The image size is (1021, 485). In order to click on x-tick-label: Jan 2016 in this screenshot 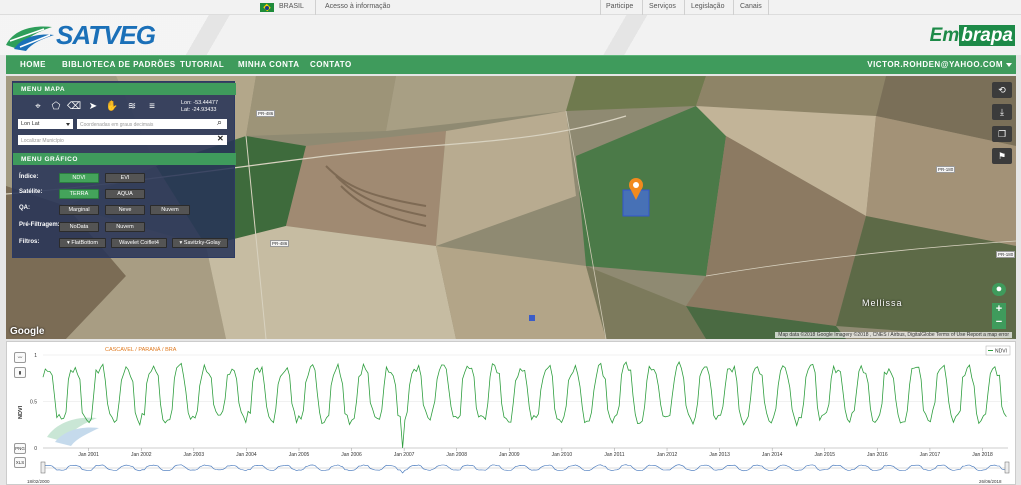, I will do `click(877, 455)`.